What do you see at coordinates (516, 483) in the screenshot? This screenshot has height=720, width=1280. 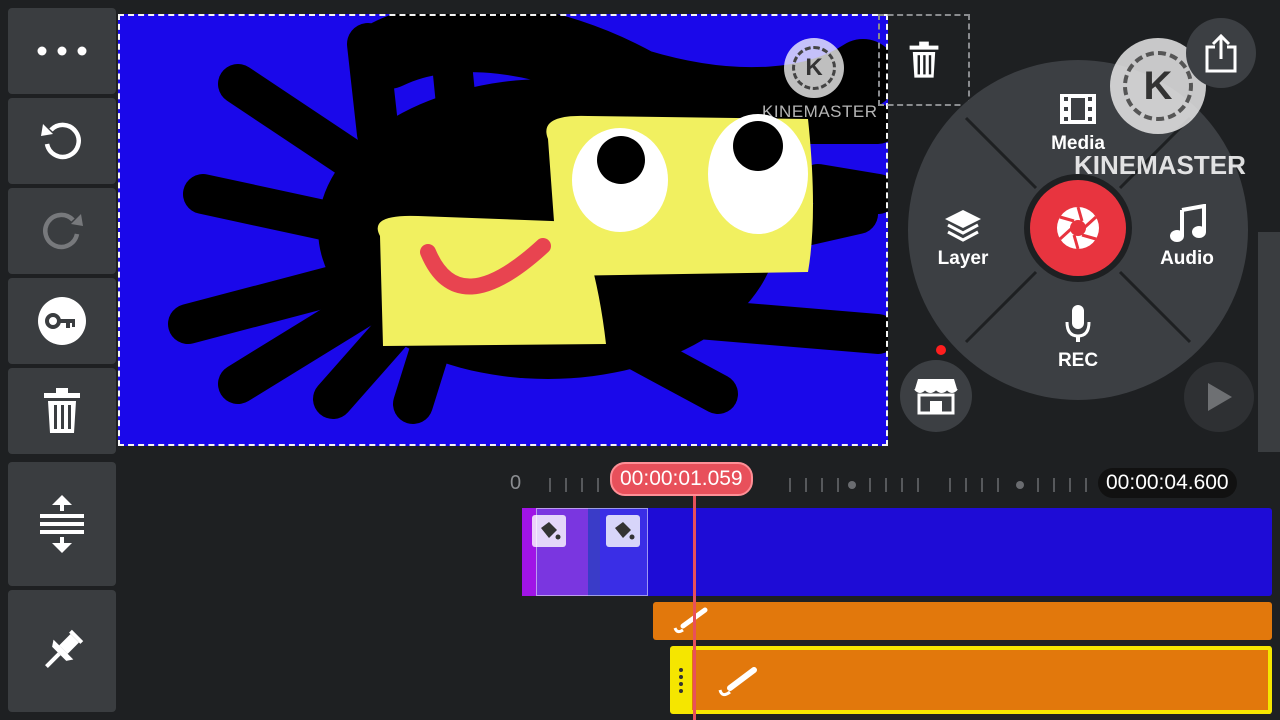 I see `timeline-start-label: 0` at bounding box center [516, 483].